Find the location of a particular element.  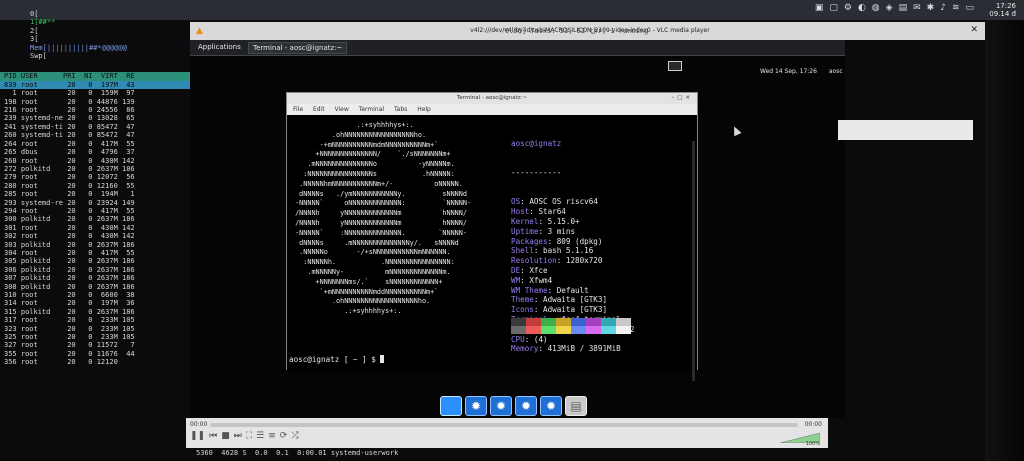

table-row: 293 systemd-re 20 0 23924 149 is located at coordinates (95, 203).